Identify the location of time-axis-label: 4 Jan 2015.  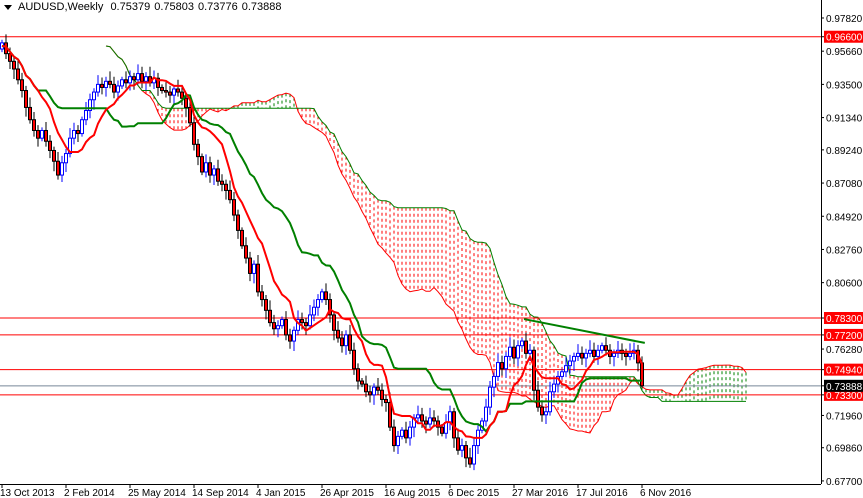
(281, 493).